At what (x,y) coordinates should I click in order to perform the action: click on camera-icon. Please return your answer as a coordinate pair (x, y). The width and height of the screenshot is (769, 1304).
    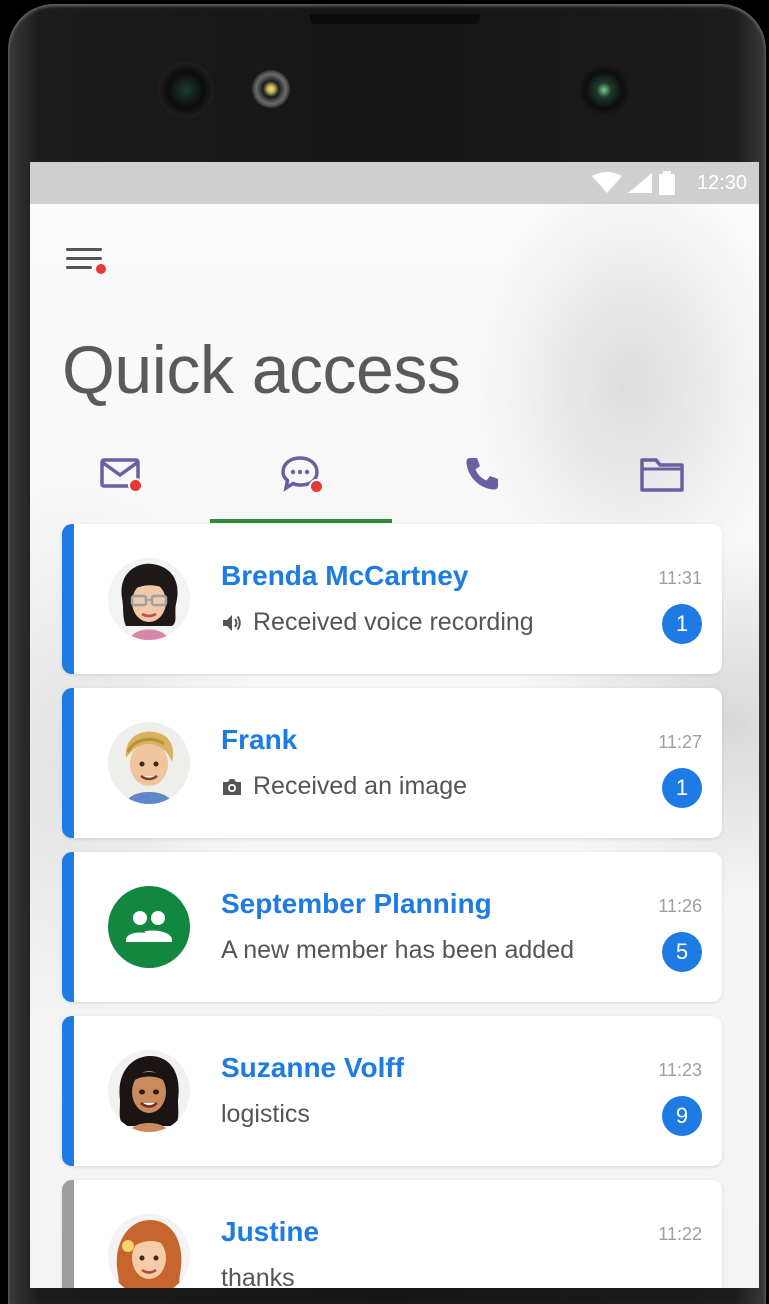
    Looking at the image, I should click on (232, 786).